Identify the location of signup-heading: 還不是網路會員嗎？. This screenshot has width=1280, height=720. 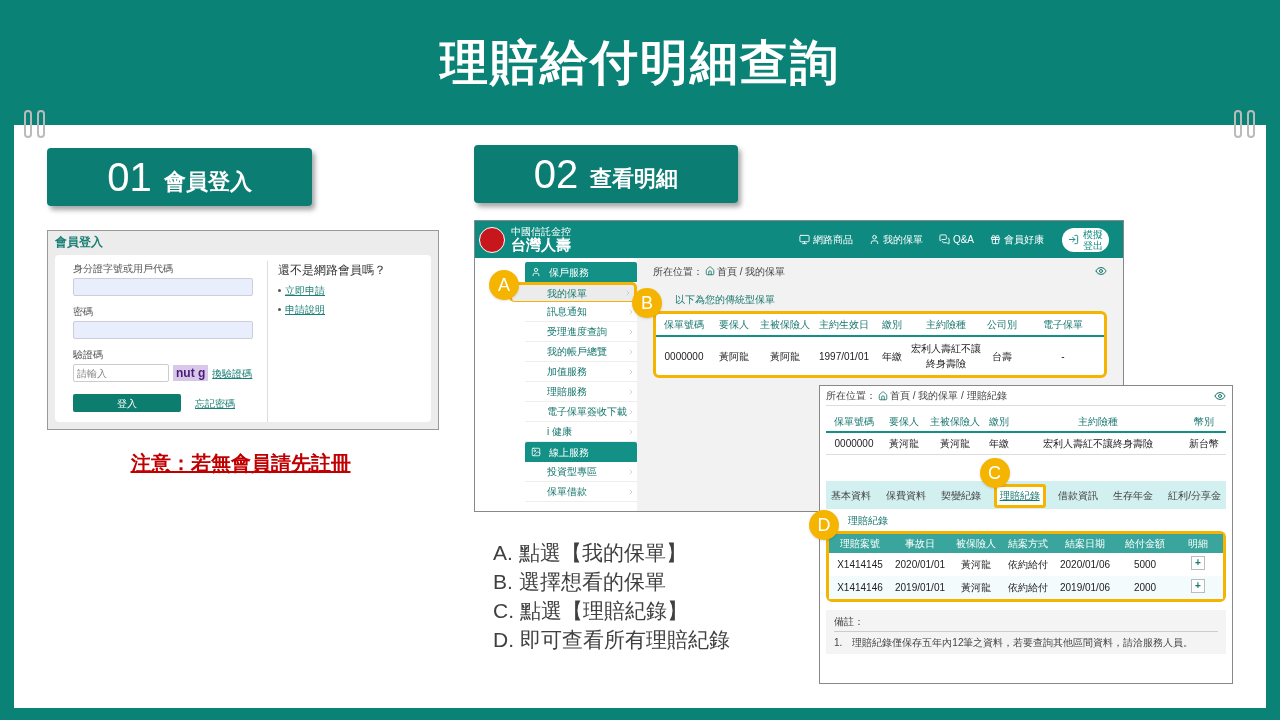
(332, 270).